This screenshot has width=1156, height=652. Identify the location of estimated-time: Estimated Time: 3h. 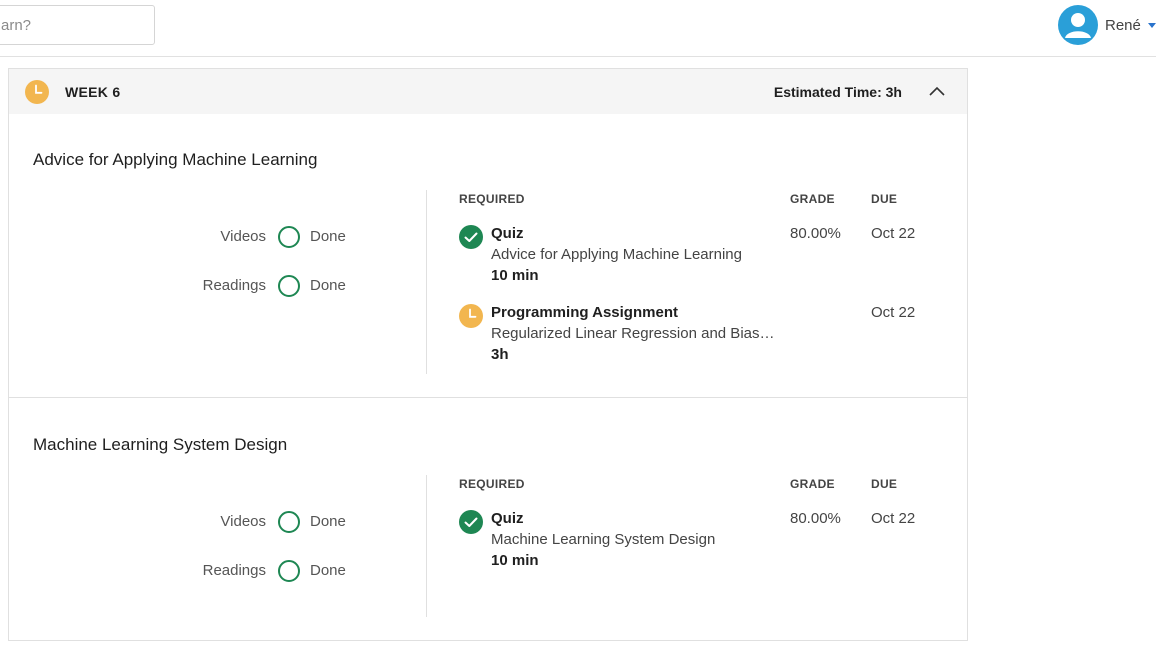
(837, 92).